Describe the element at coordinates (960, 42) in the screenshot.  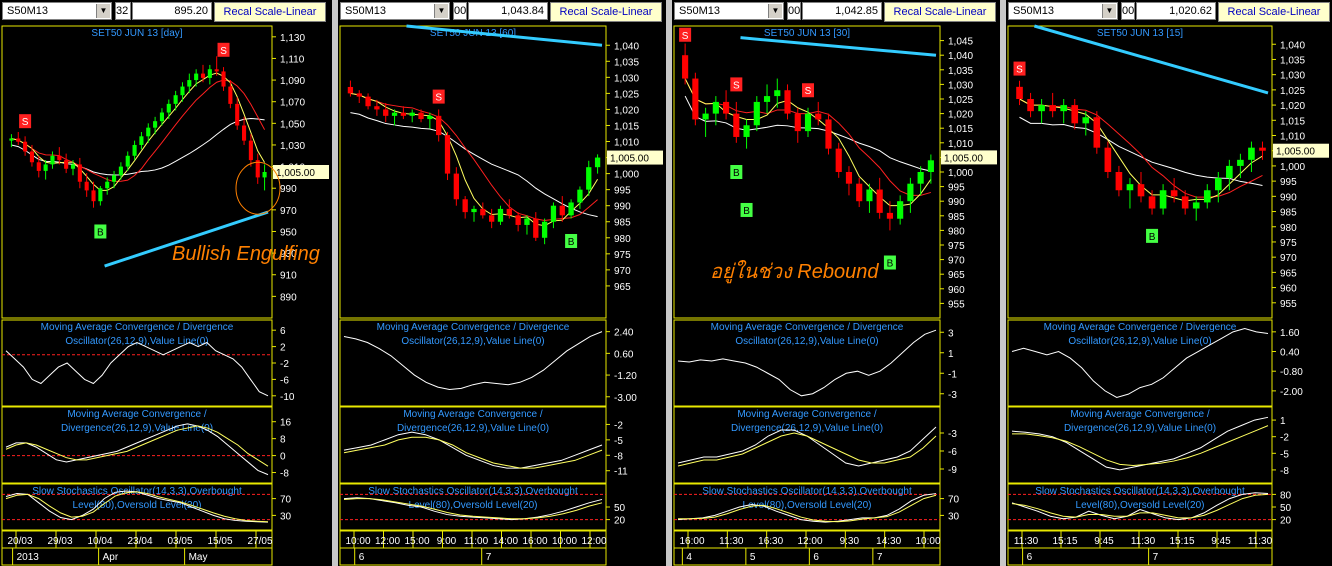
I see `price-tick-label: 1,045` at that location.